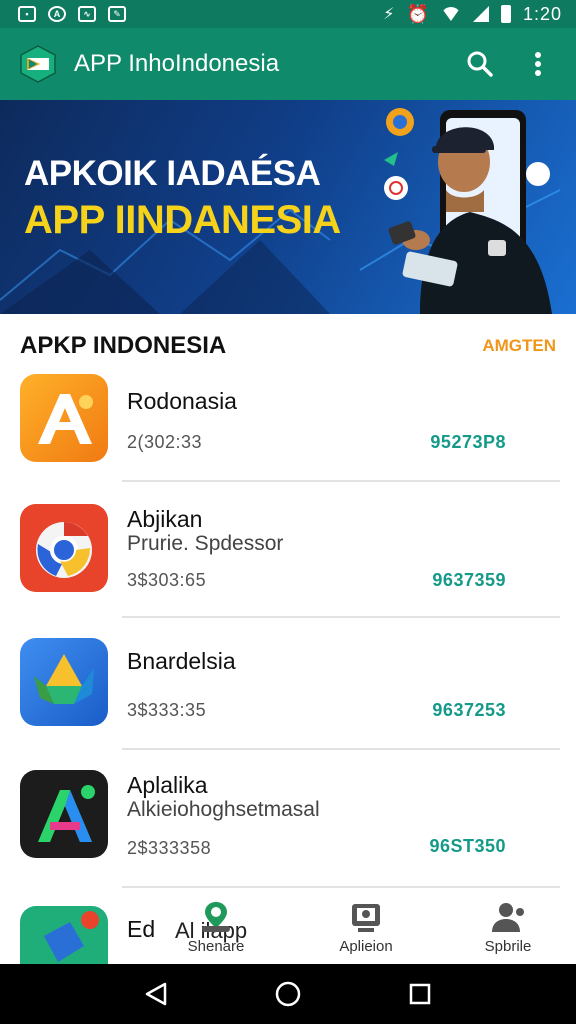 The width and height of the screenshot is (576, 1024). Describe the element at coordinates (27, 14) in the screenshot. I see `gallery-notification-icon: ▪` at that location.